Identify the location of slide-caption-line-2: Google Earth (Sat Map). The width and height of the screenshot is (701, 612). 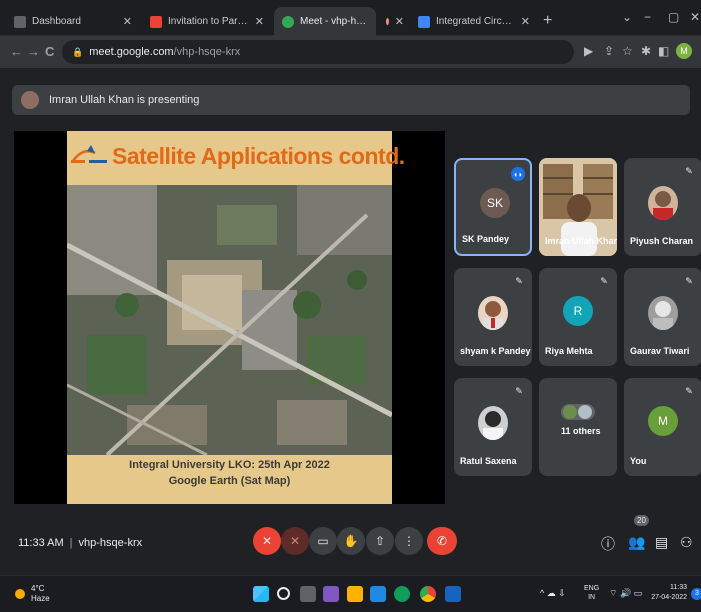
(229, 481).